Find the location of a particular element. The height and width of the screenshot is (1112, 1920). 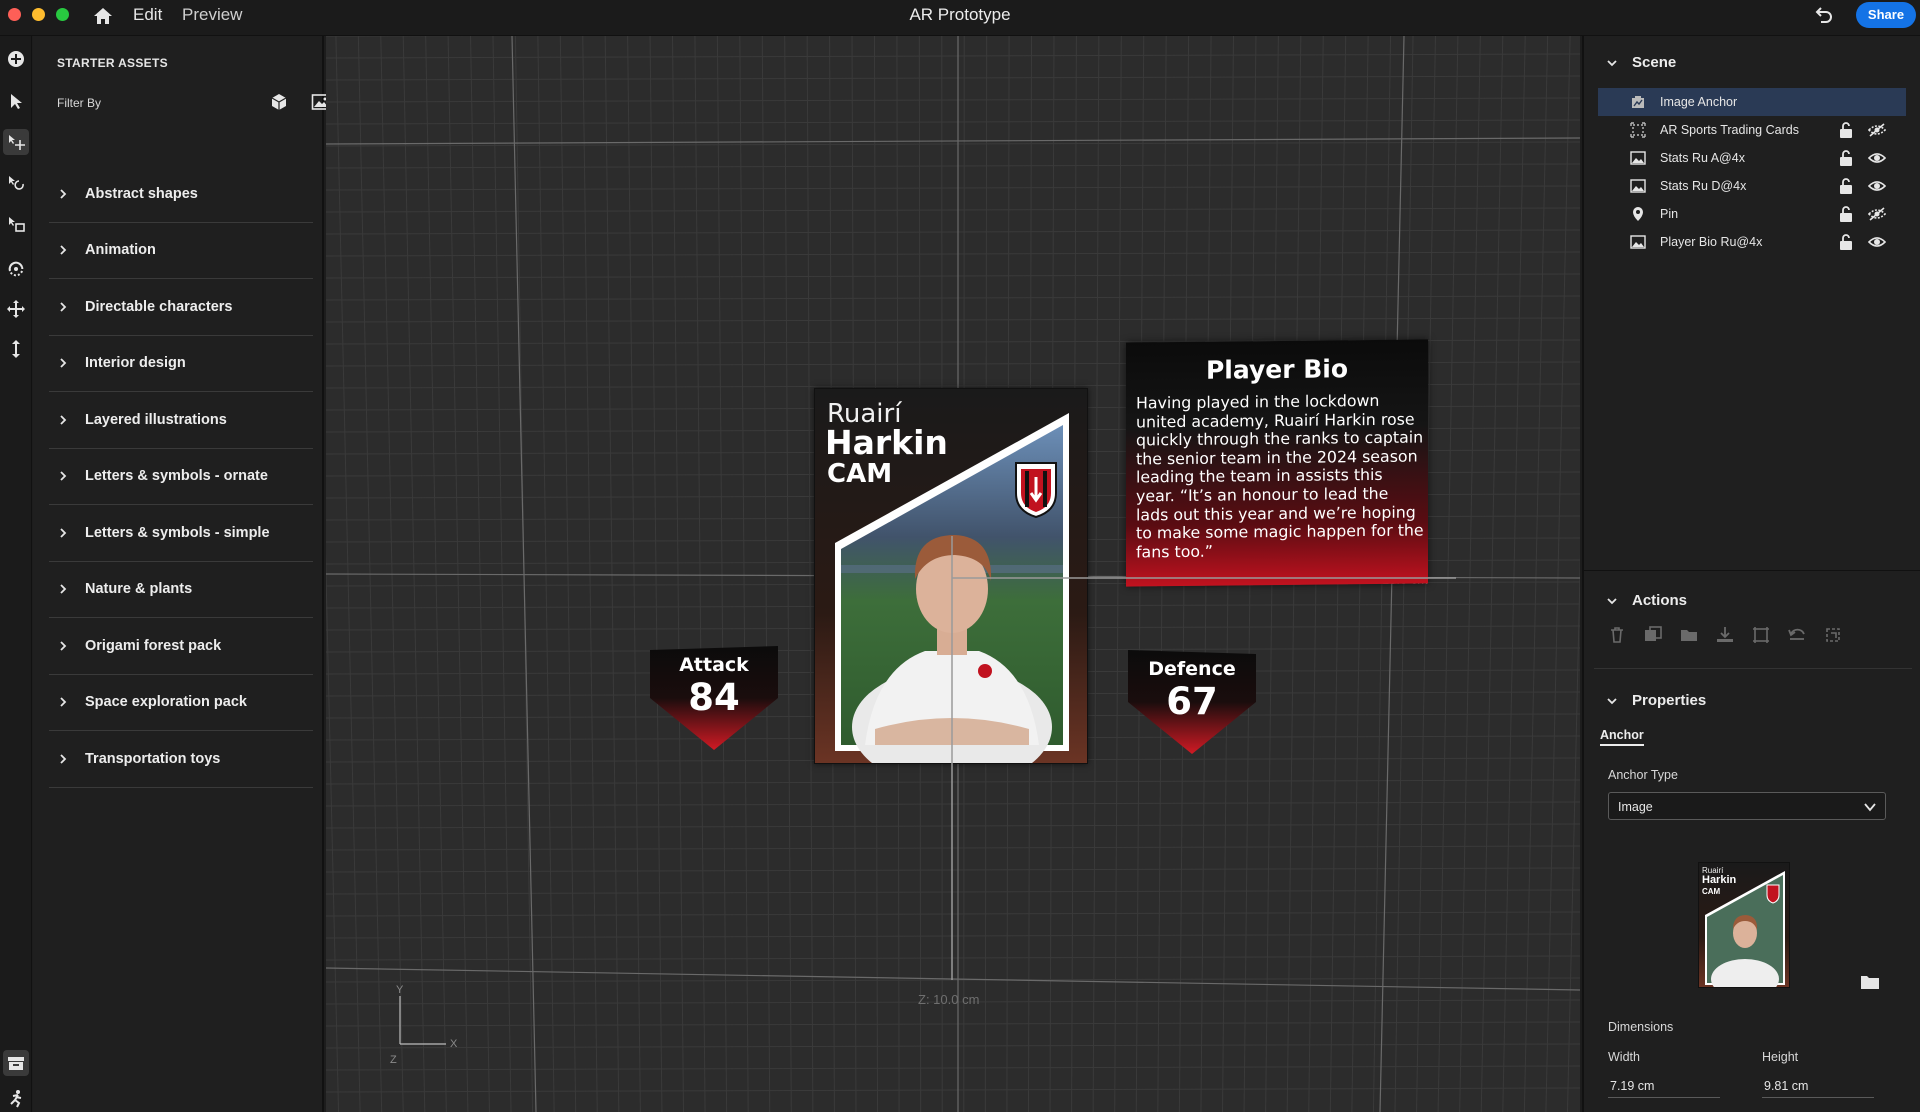

attack-stat-shield: Attack 84 is located at coordinates (714, 699).